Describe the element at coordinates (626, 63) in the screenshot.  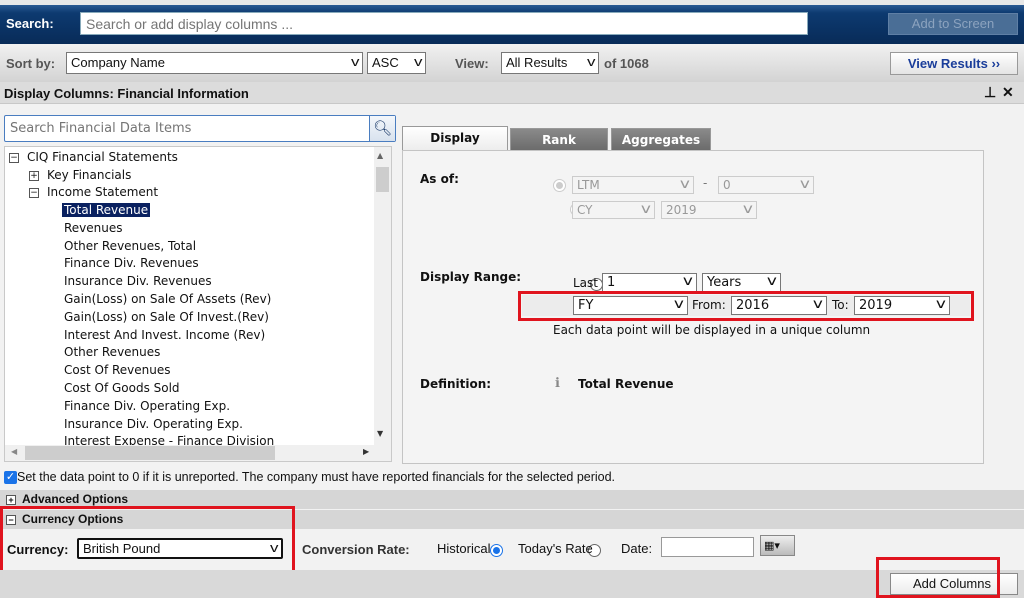
I see `result-count: of 1068` at that location.